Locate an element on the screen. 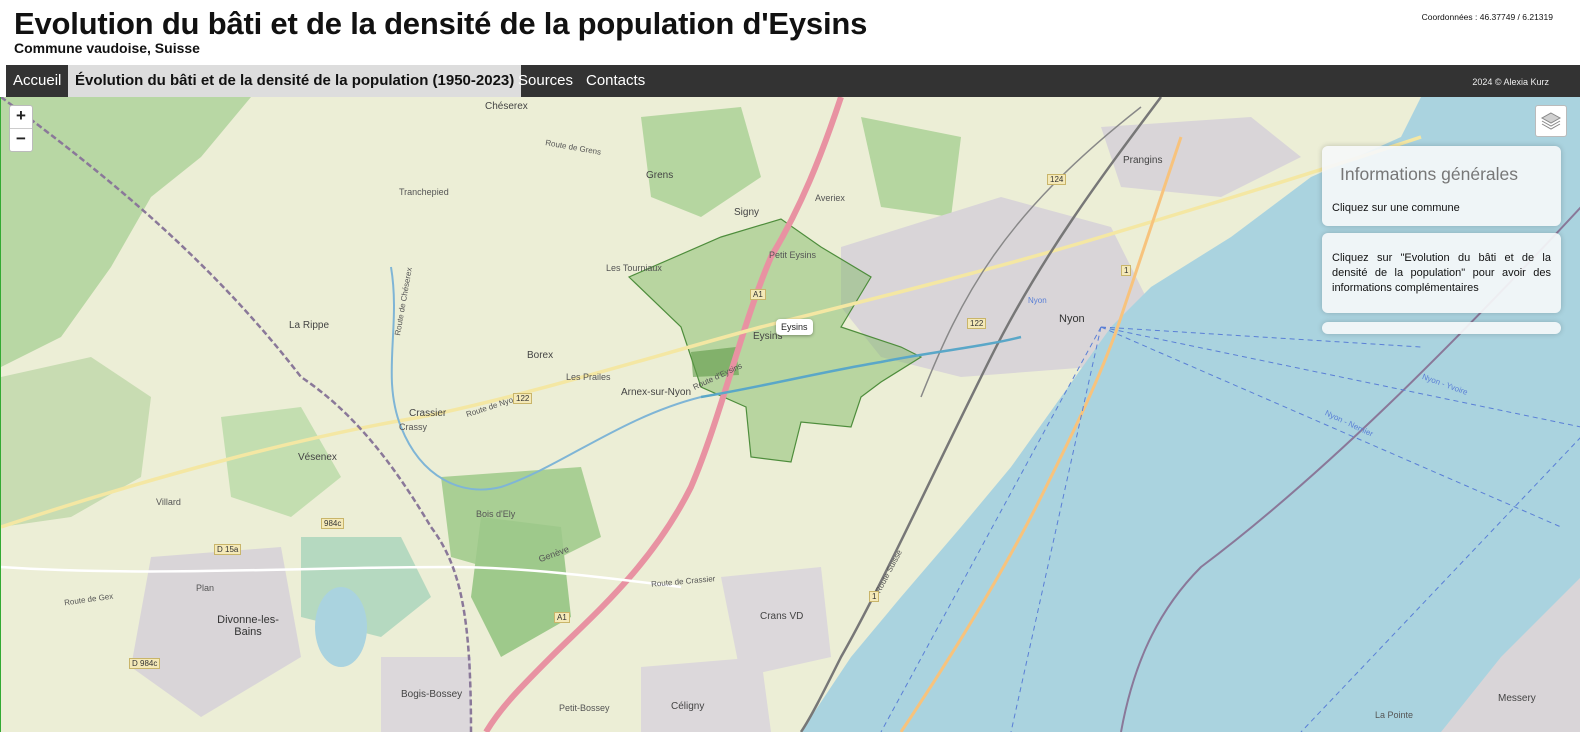 The height and width of the screenshot is (732, 1580). map-label-crassier: Crassier is located at coordinates (428, 413).